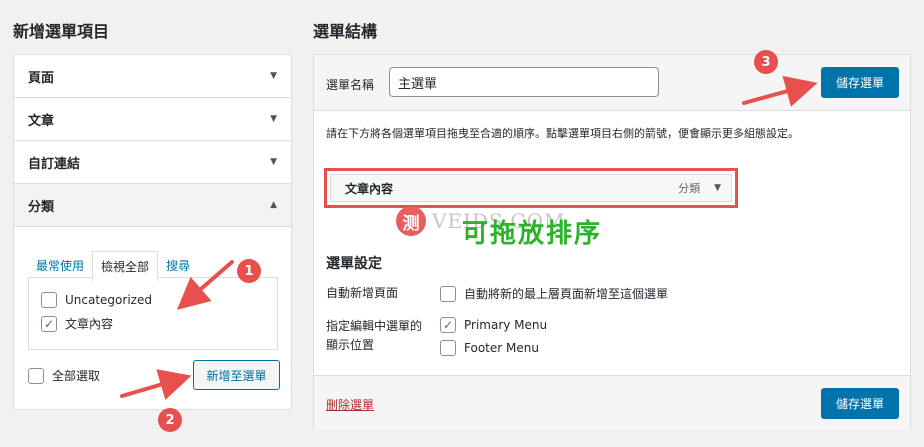 Image resolution: width=924 pixels, height=447 pixels. Describe the element at coordinates (506, 325) in the screenshot. I see `primary-menu-label: Primary Menu` at that location.